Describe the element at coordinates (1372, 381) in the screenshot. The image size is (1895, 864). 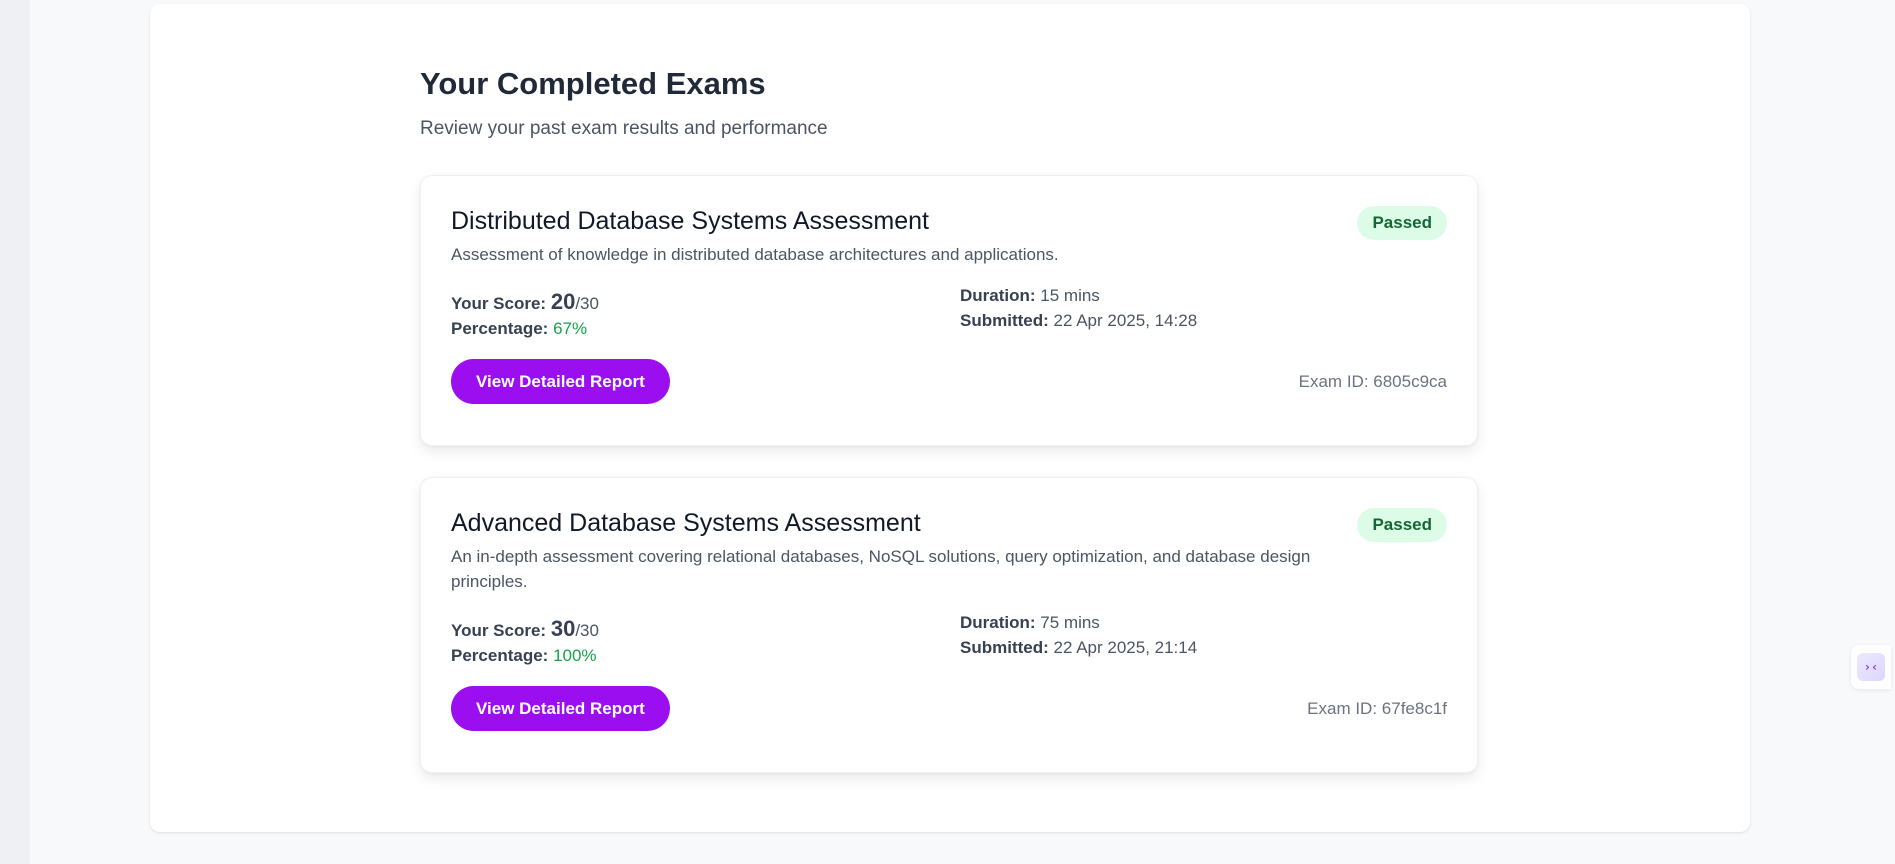
I see `exam-id: Exam ID: 6805c9ca` at that location.